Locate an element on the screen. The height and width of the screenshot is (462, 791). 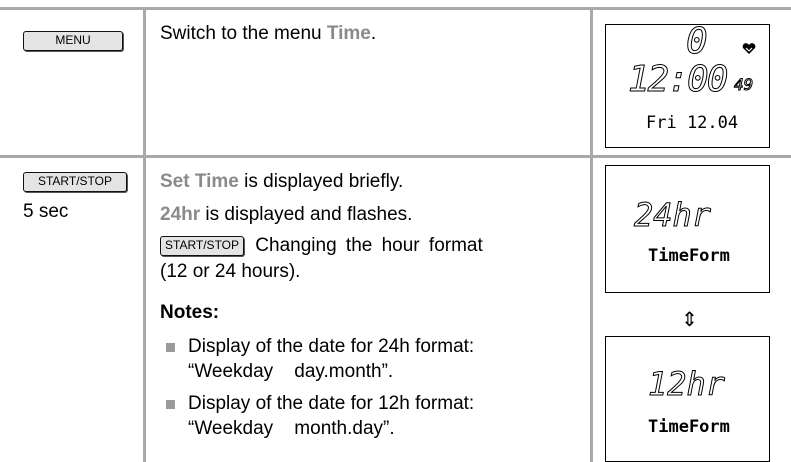
row2-line3: START/STOP Changing the hour format is located at coordinates (321, 246).